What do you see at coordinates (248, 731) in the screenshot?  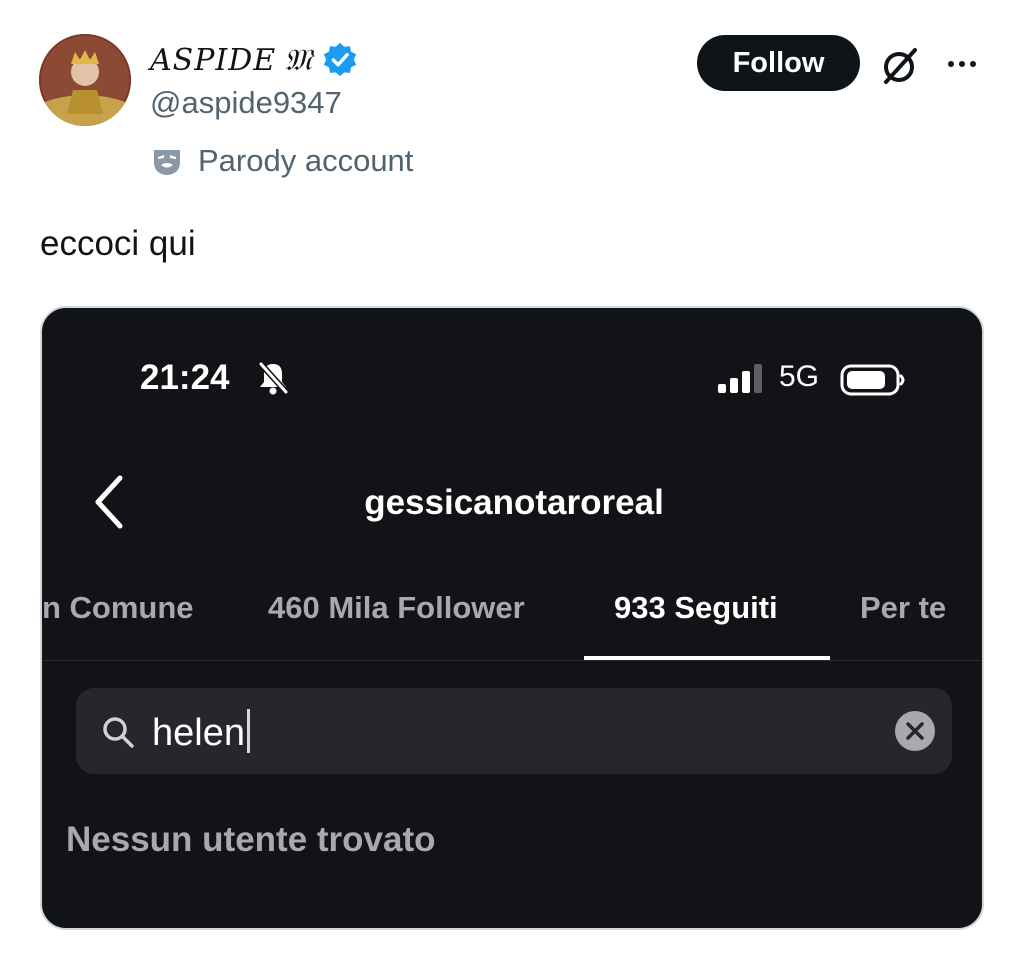 I see `text-caret` at bounding box center [248, 731].